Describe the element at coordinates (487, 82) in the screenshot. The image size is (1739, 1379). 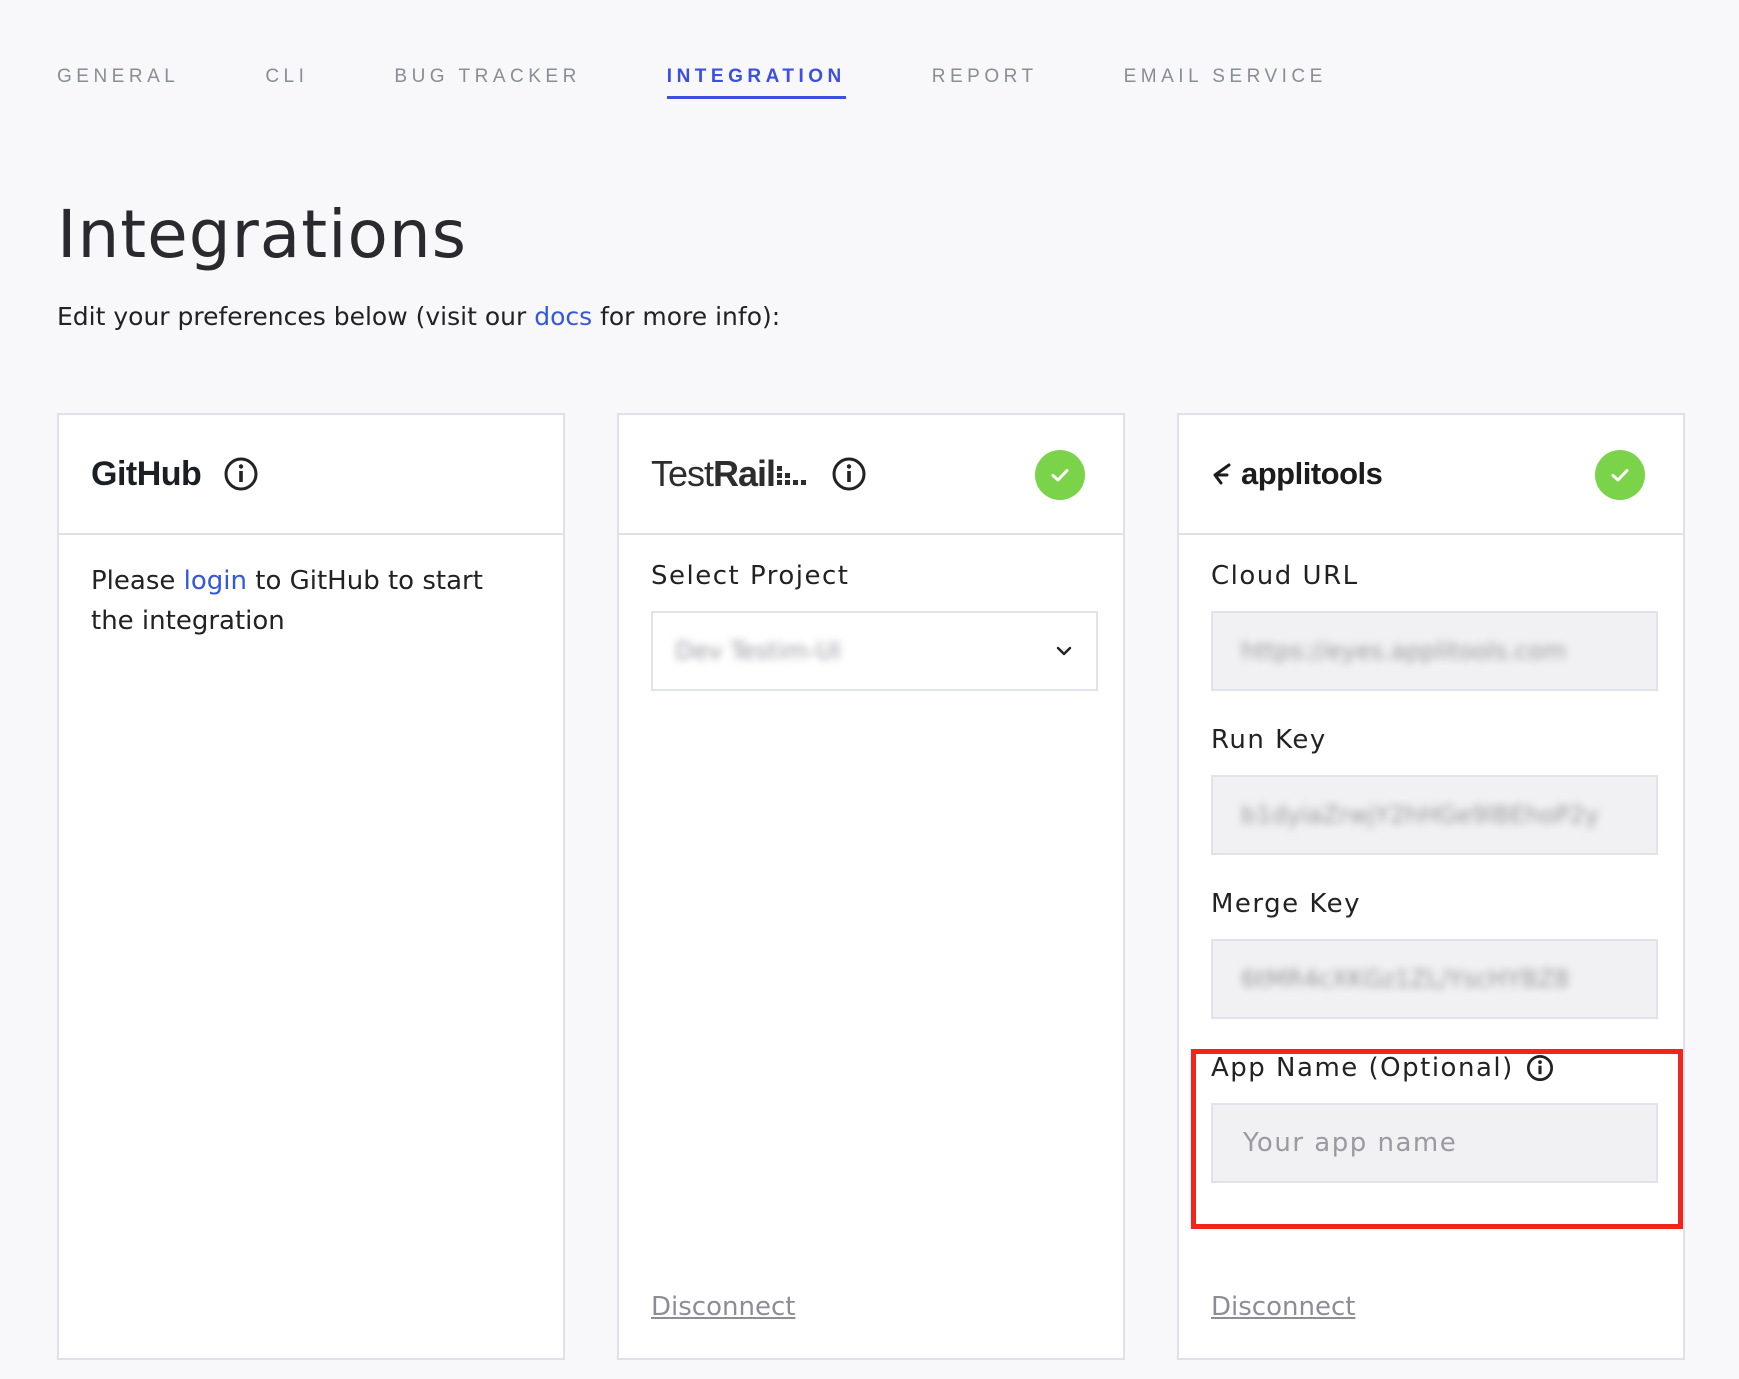
I see `tab-bug-tracker: BUG TRACKER` at that location.